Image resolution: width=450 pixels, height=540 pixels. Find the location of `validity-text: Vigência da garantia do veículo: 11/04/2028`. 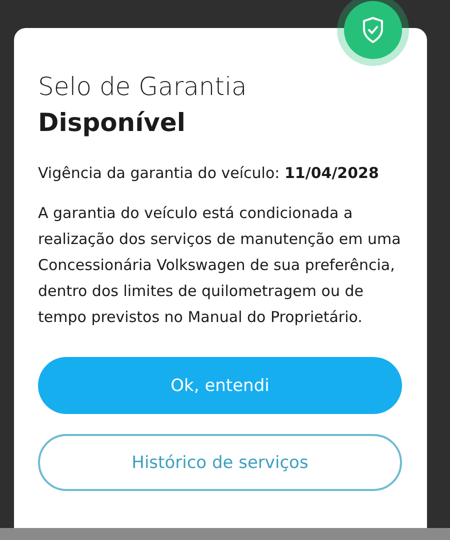

validity-text: Vigência da garantia do veículo: 11/04/2028 is located at coordinates (209, 173).